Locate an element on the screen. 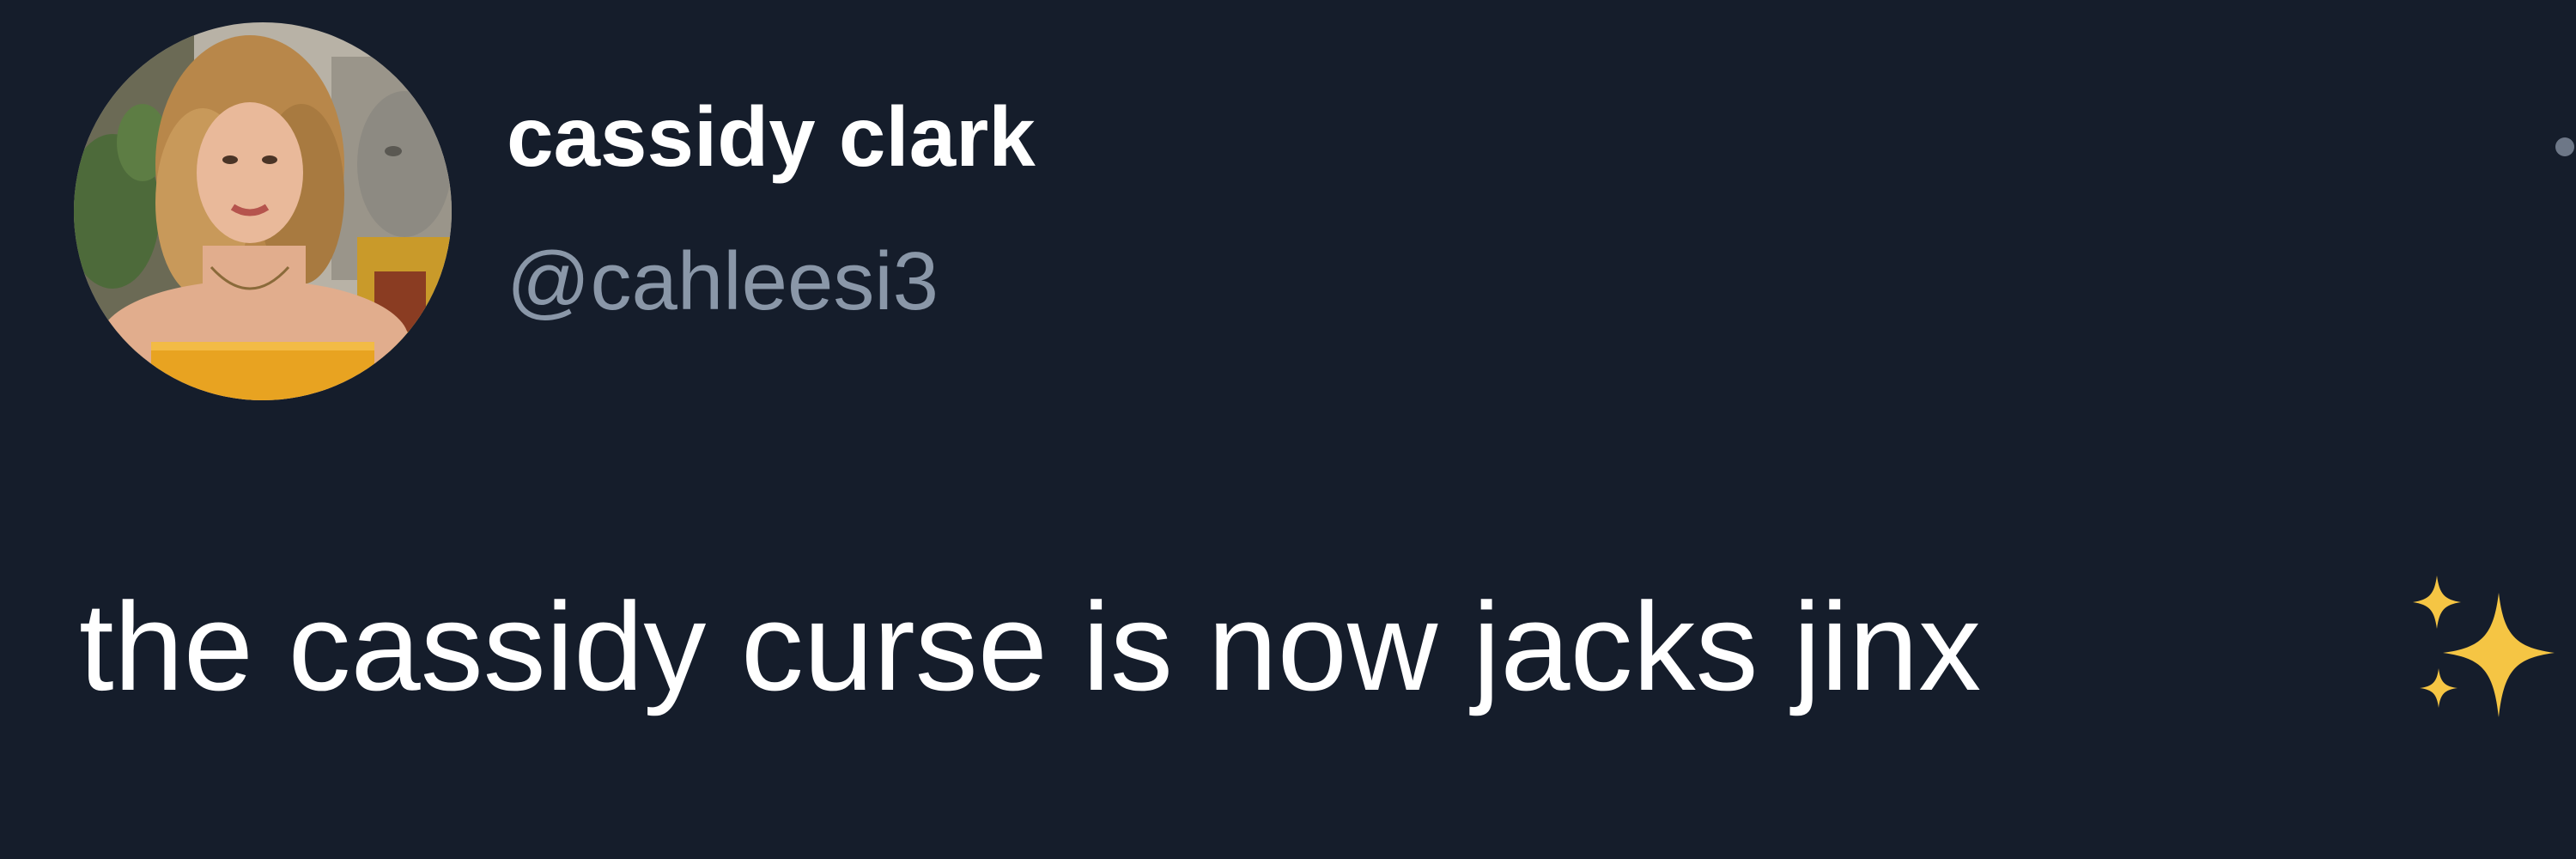 The image size is (2576, 859). more-options-icon is located at coordinates (2565, 146).